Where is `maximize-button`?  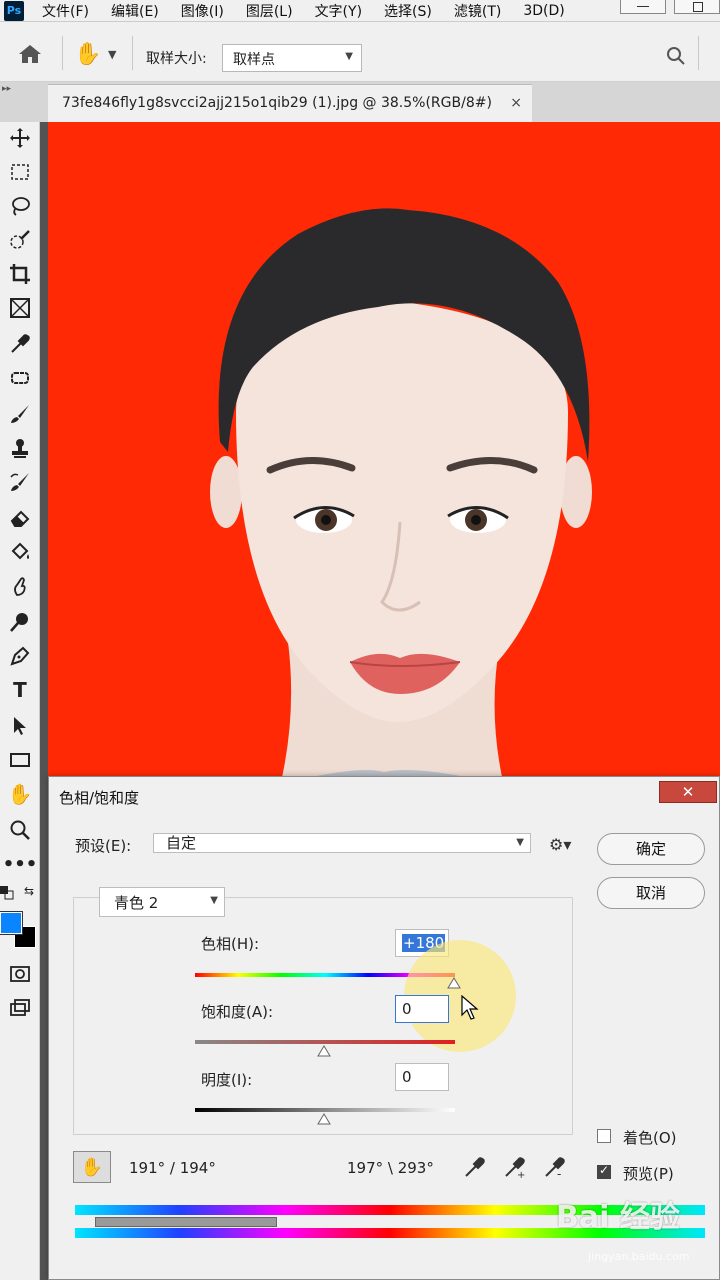
maximize-button is located at coordinates (697, 7).